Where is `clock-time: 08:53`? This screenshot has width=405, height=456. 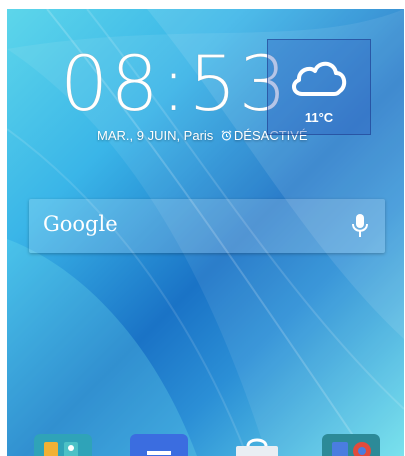
clock-time: 08:53 is located at coordinates (174, 83).